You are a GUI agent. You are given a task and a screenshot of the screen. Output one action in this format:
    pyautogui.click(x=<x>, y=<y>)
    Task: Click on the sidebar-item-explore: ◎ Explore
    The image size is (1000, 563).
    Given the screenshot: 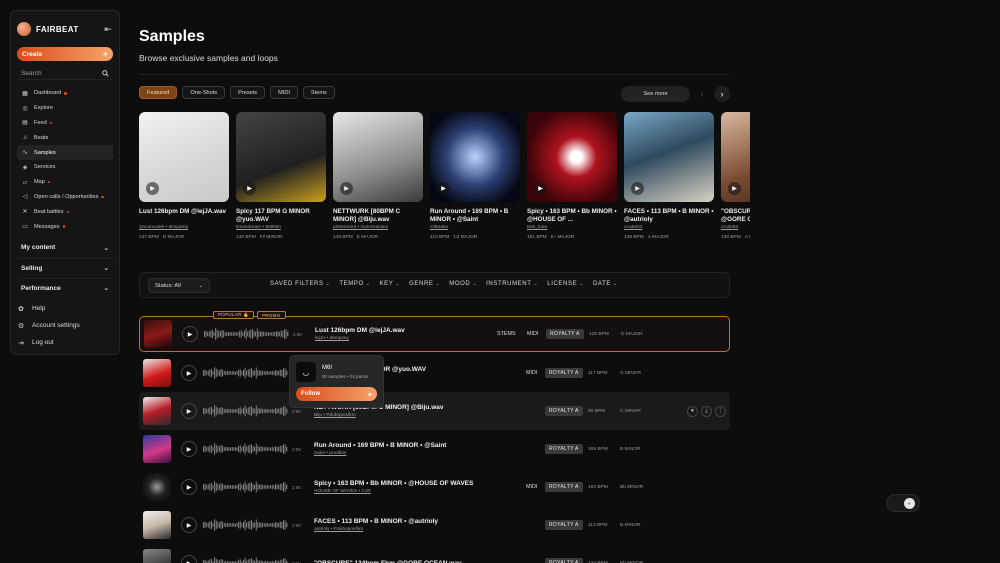 What is the action you would take?
    pyautogui.click(x=65, y=108)
    